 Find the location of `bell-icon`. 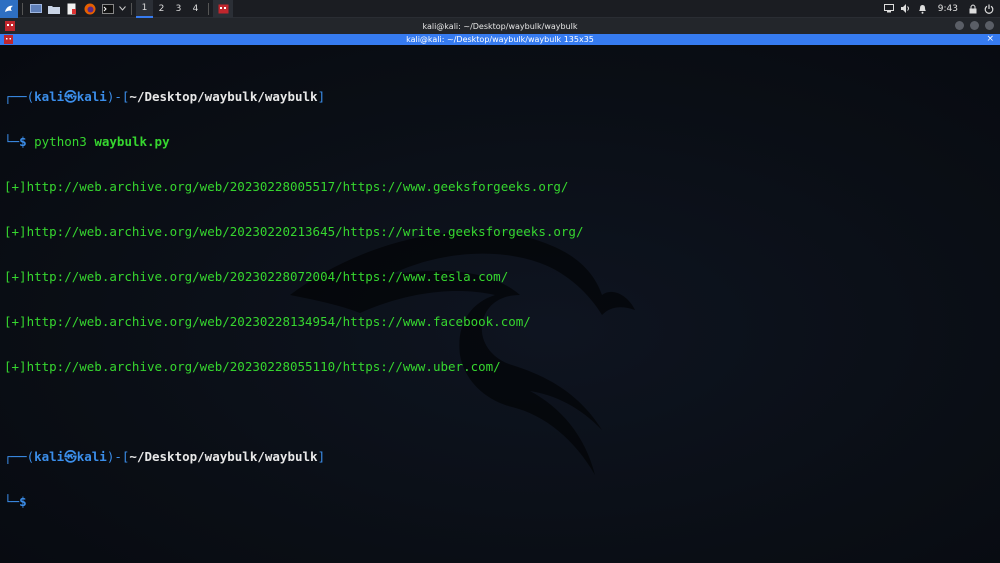

bell-icon is located at coordinates (922, 9).